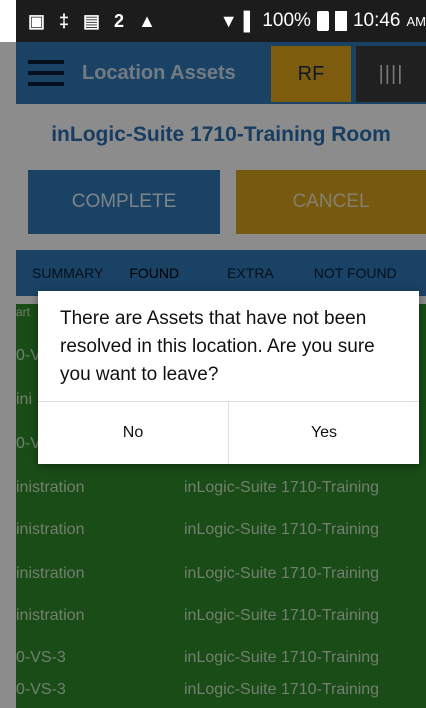 This screenshot has height=708, width=426. I want to click on battery-icon, so click(322, 21).